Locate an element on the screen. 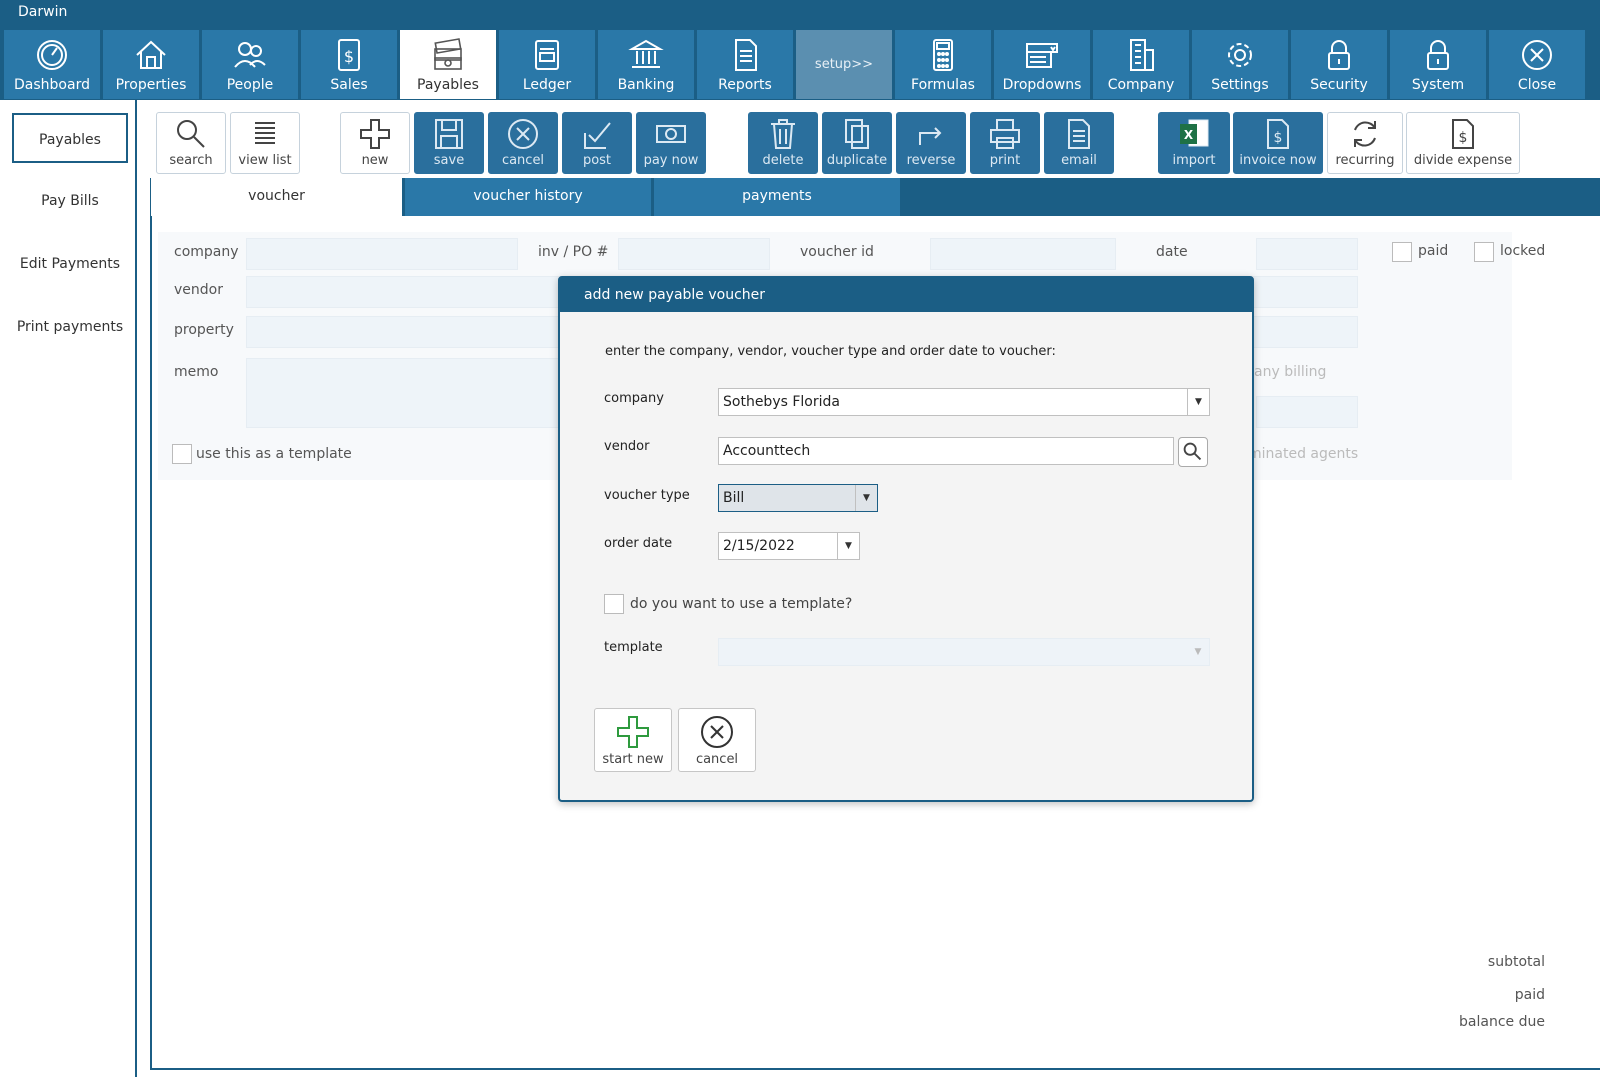 The height and width of the screenshot is (1077, 1600). dialog-order-date-picker: 2/15/2022 ▼ is located at coordinates (789, 546).